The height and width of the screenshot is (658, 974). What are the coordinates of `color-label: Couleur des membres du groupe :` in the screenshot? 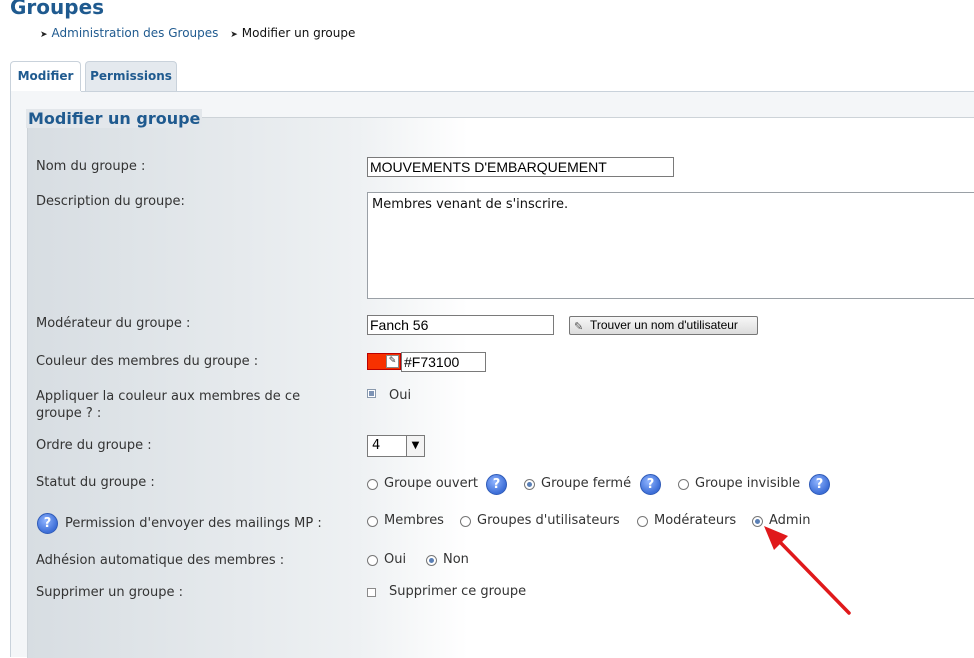 It's located at (147, 361).